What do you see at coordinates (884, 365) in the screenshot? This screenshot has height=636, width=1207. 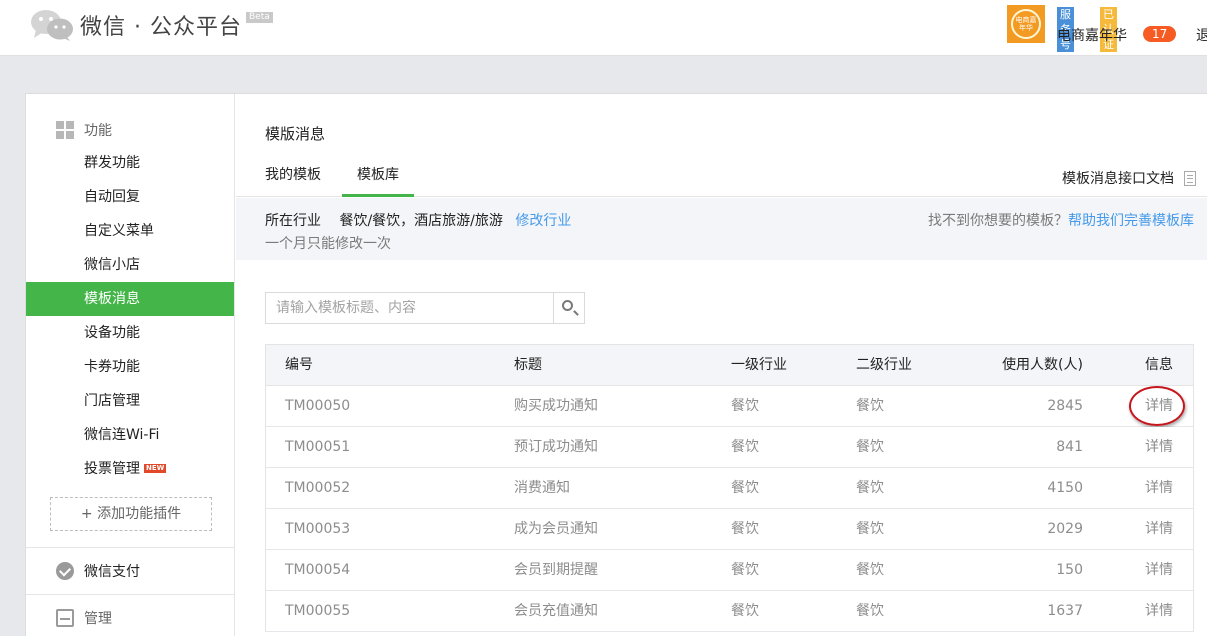 I see `column-header-secondary-industry: 二级行业` at bounding box center [884, 365].